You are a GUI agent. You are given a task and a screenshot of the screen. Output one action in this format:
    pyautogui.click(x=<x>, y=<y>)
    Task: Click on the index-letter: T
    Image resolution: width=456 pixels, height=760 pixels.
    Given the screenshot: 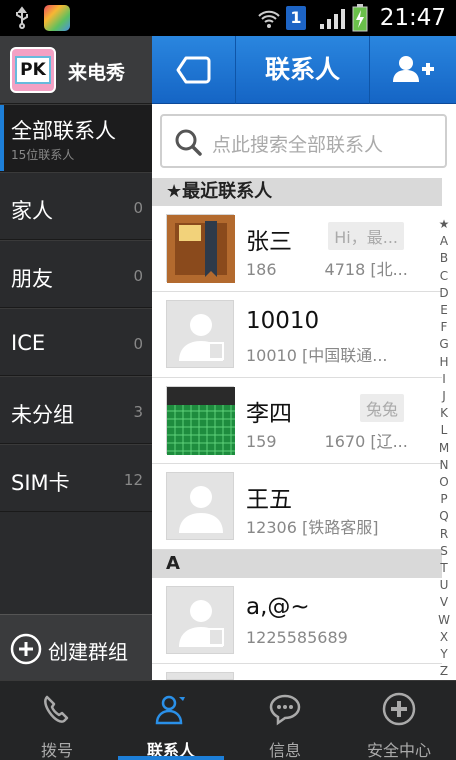 What is the action you would take?
    pyautogui.click(x=443, y=568)
    